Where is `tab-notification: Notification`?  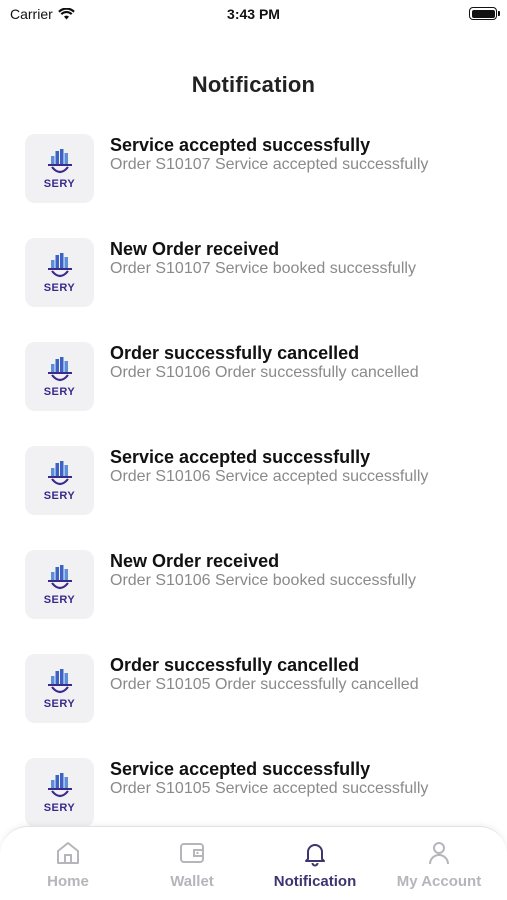
tab-notification: Notification is located at coordinates (315, 864).